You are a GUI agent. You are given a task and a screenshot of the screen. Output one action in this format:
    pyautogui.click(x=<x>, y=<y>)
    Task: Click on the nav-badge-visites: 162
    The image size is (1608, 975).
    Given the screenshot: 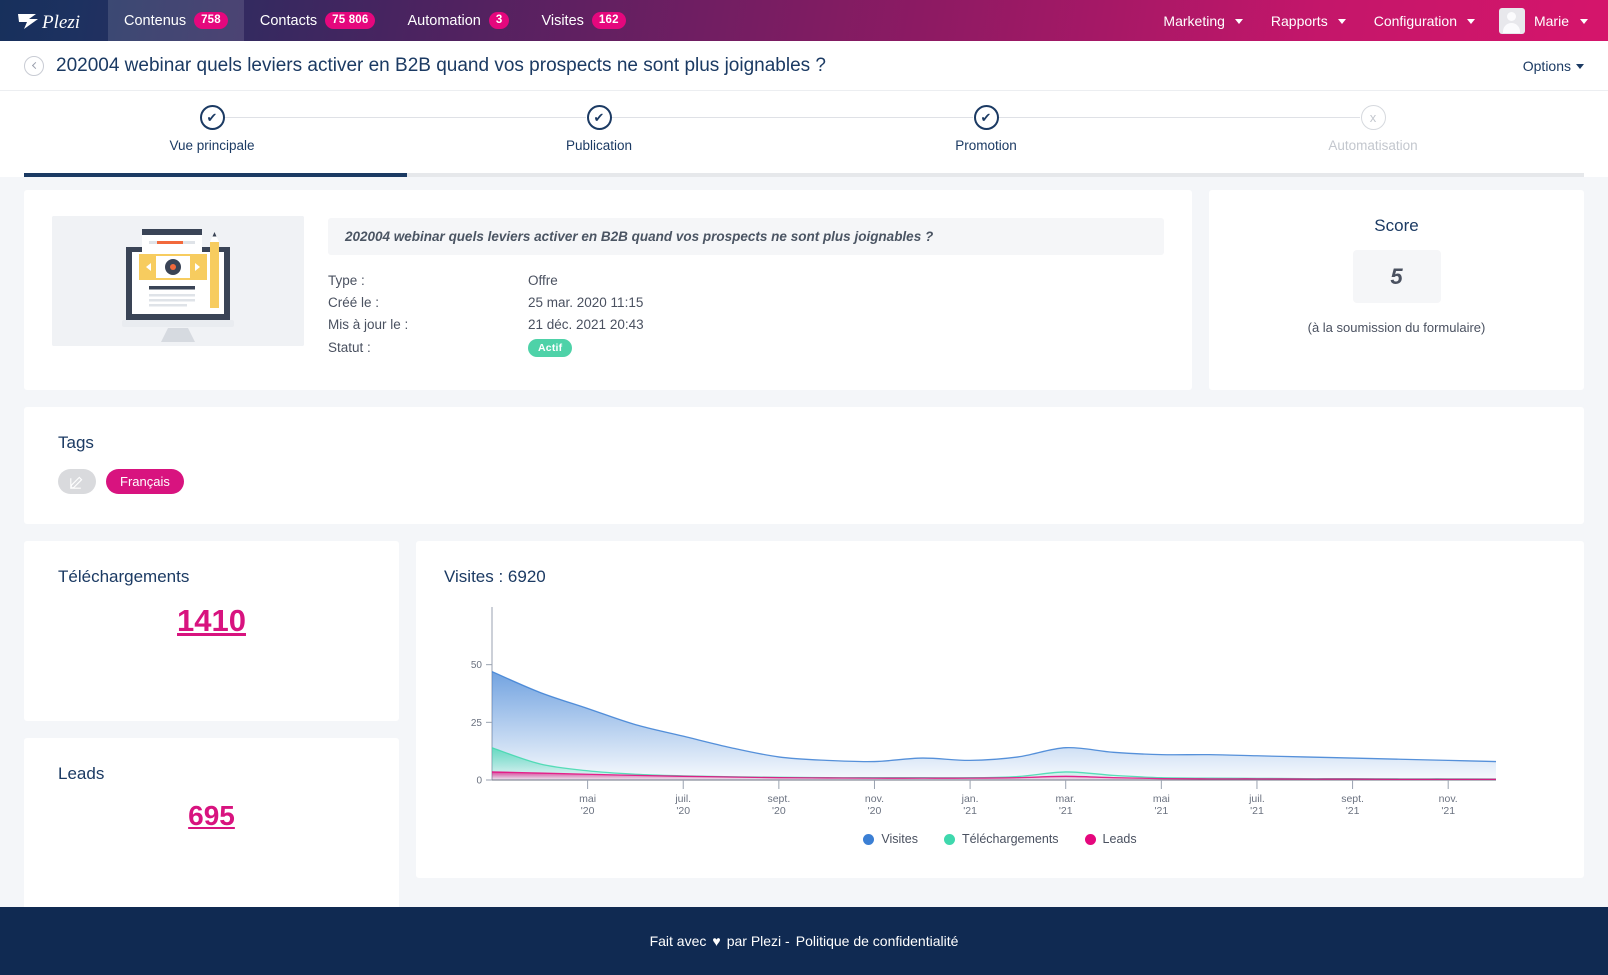 What is the action you would take?
    pyautogui.click(x=608, y=20)
    